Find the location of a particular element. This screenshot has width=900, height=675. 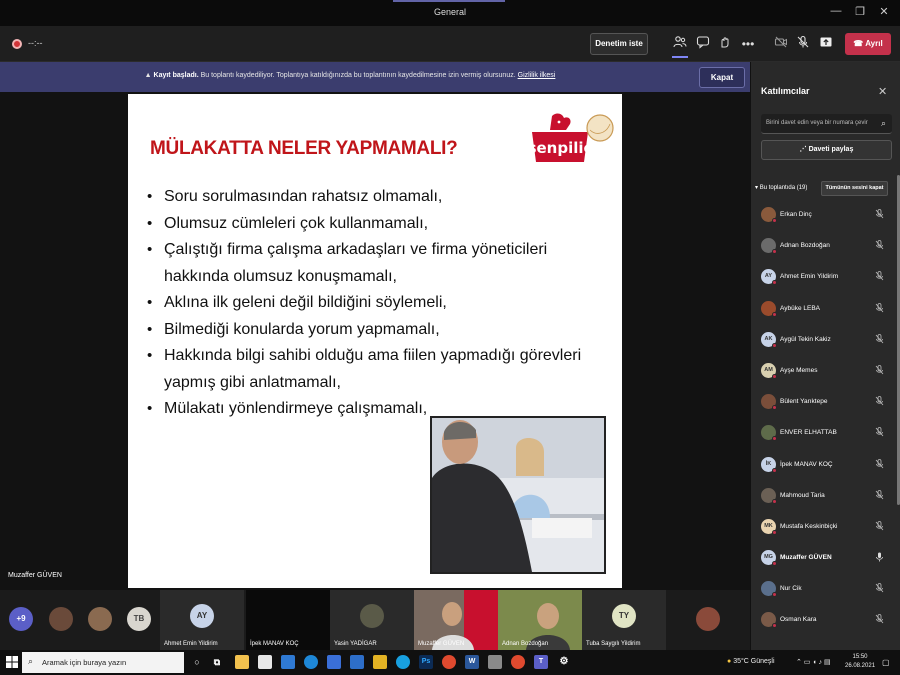

share-invite-label: Daveti paylaş is located at coordinates (831, 149).